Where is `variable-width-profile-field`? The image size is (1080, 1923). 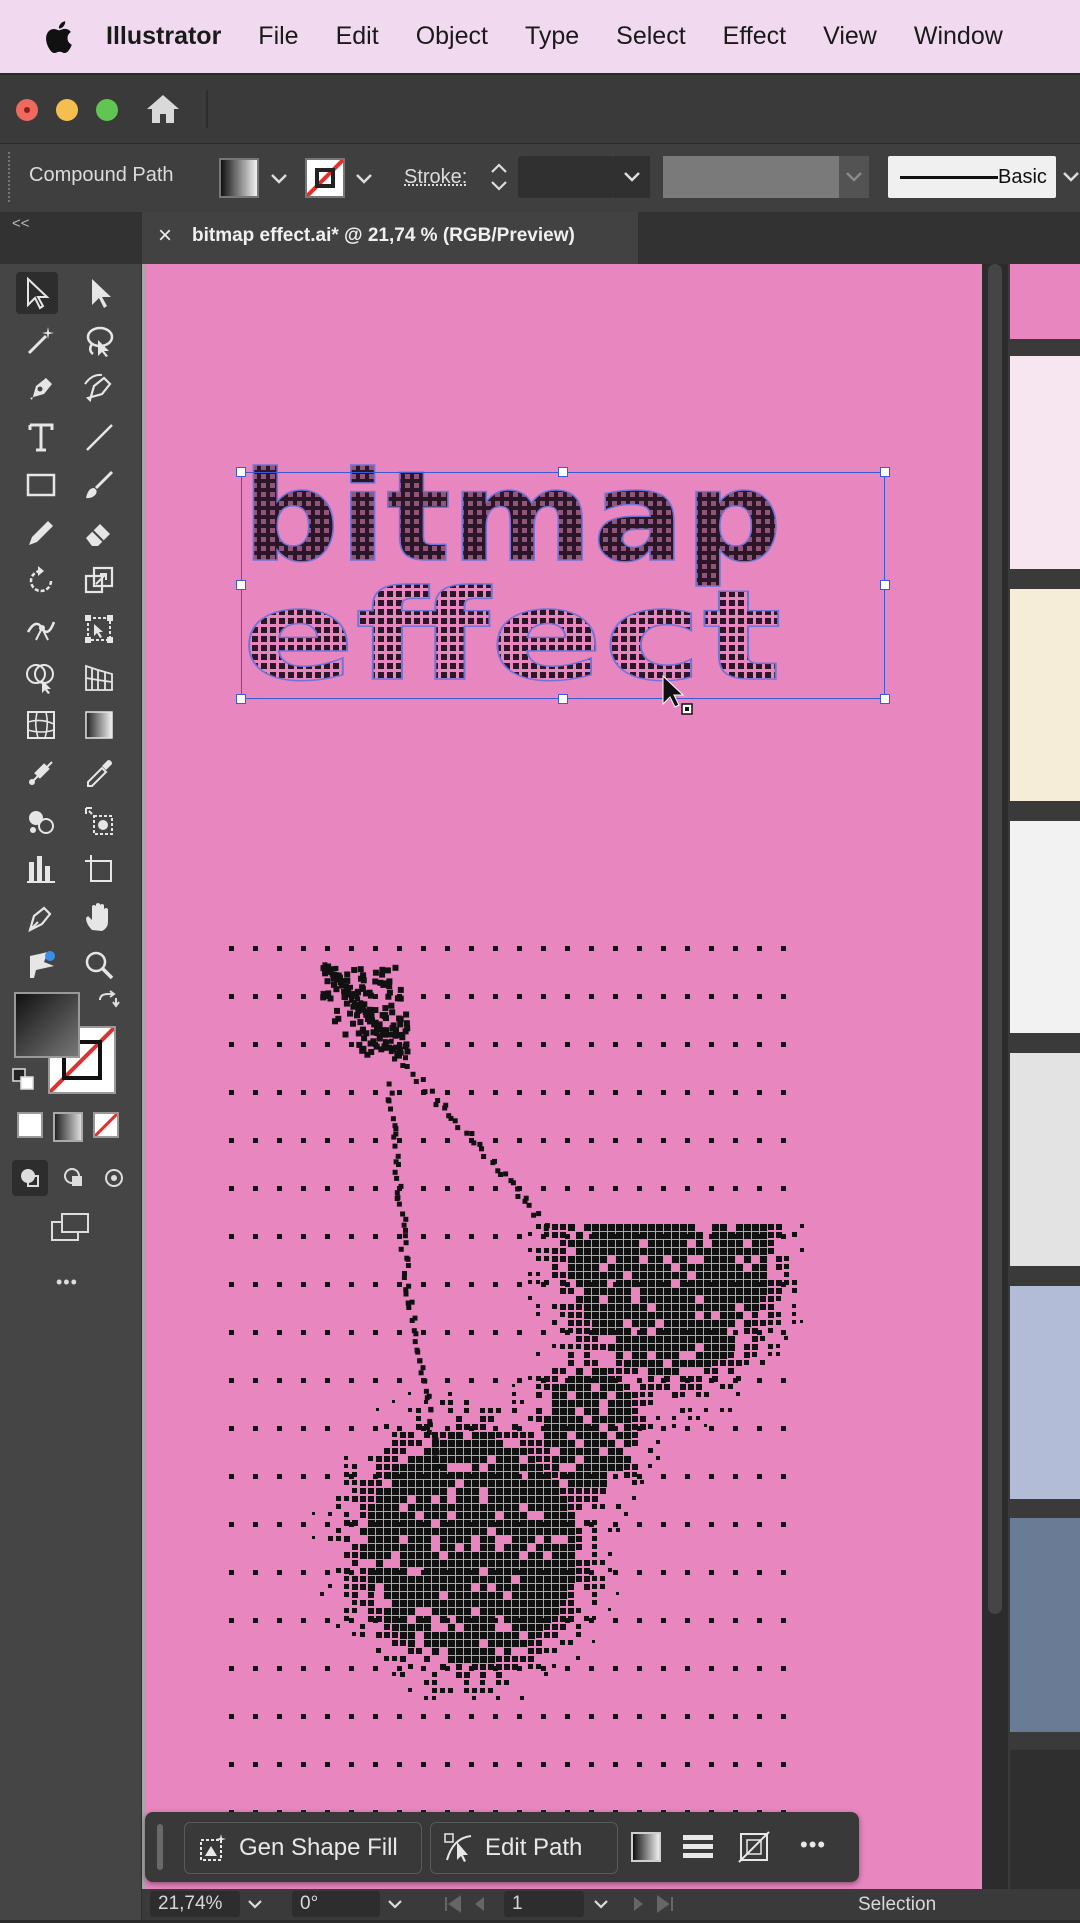
variable-width-profile-field is located at coordinates (751, 177).